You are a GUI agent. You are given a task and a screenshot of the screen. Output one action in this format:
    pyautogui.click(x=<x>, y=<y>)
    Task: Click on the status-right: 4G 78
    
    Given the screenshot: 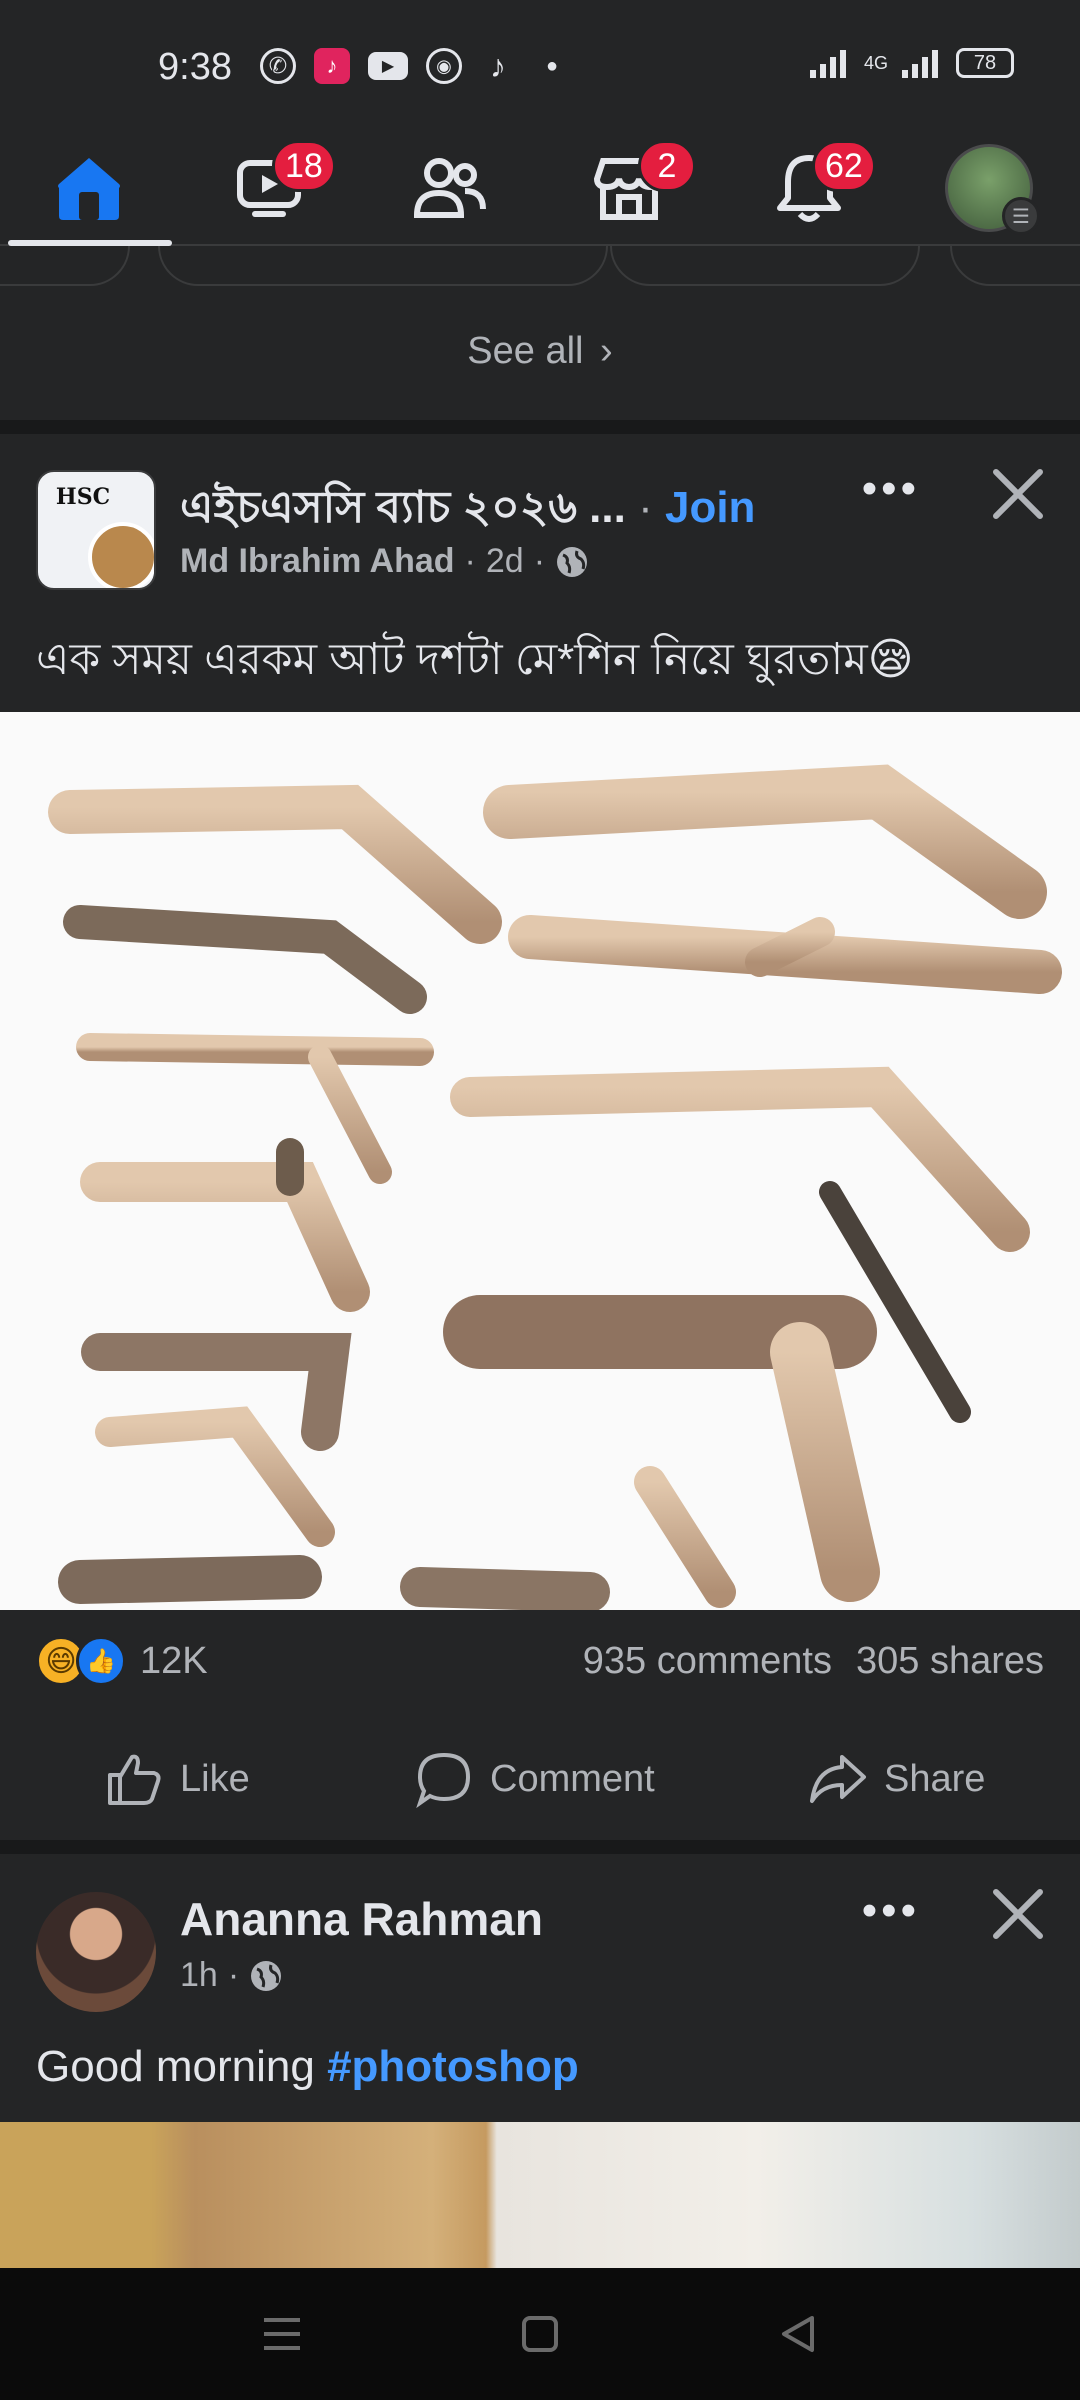 What is the action you would take?
    pyautogui.click(x=911, y=63)
    